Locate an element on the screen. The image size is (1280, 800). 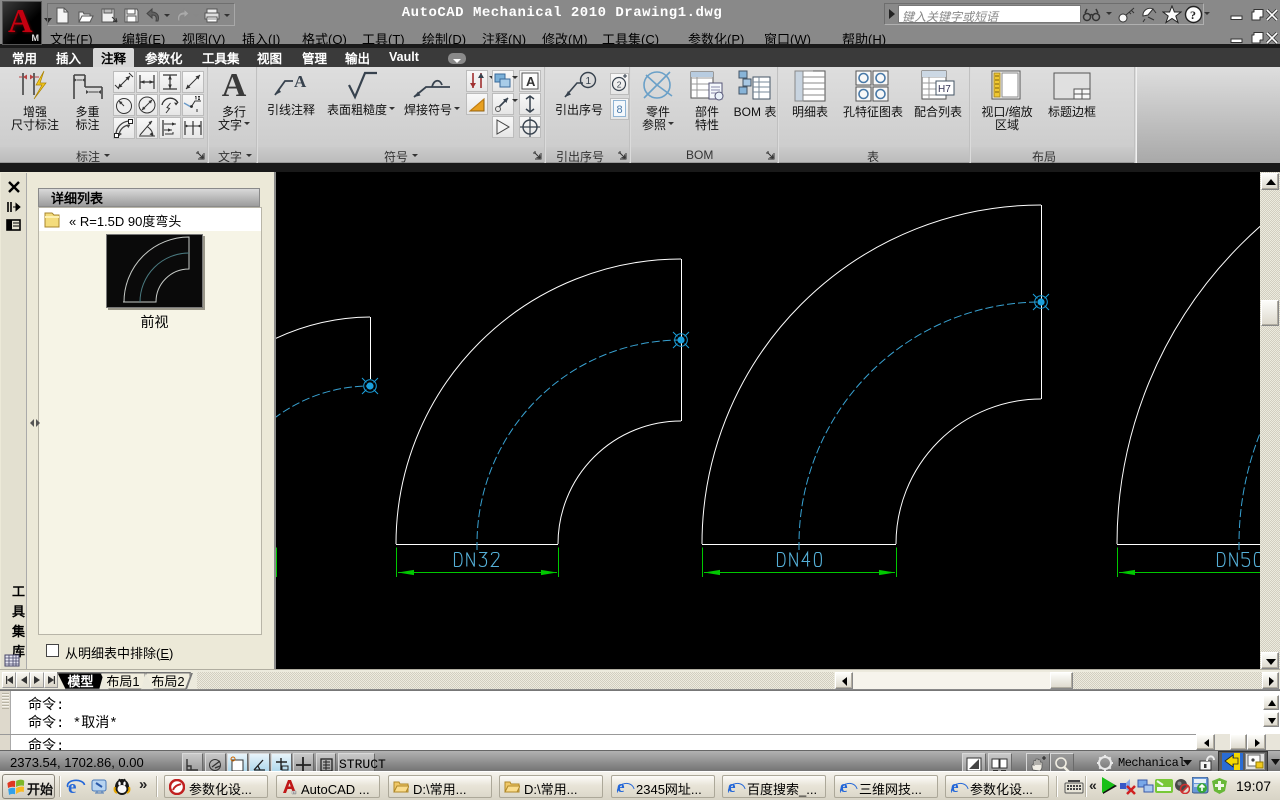
svg-text: H7 is located at coordinates (944, 89).